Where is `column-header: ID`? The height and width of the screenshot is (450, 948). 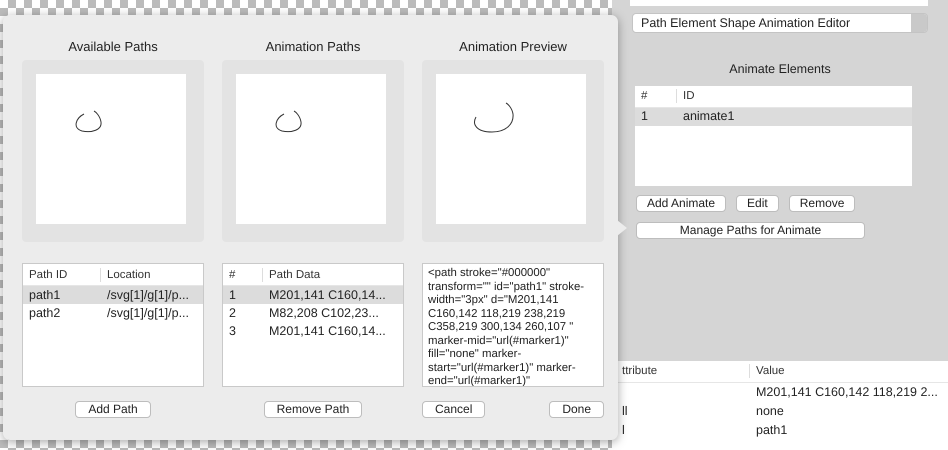 column-header: ID is located at coordinates (777, 96).